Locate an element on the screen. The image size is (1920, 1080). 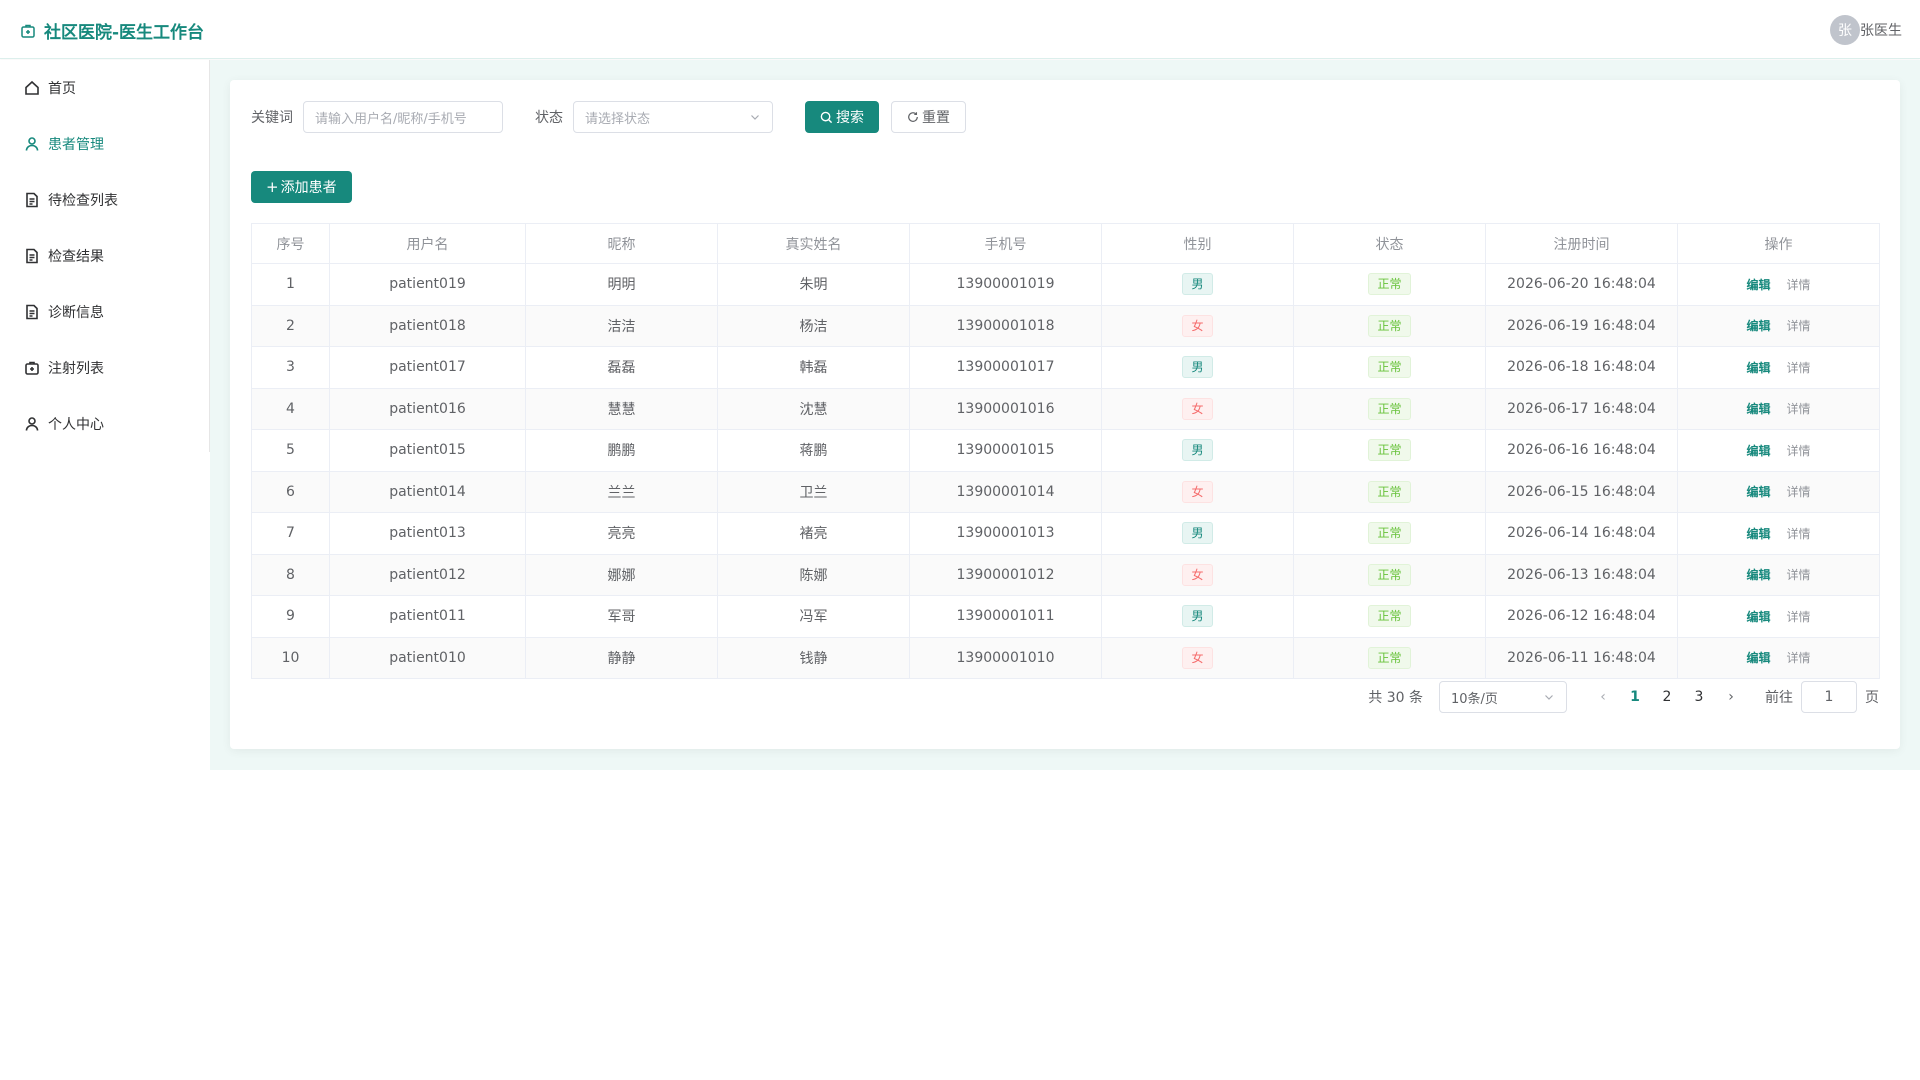
add-patient-button: + 添加患者 is located at coordinates (301, 187).